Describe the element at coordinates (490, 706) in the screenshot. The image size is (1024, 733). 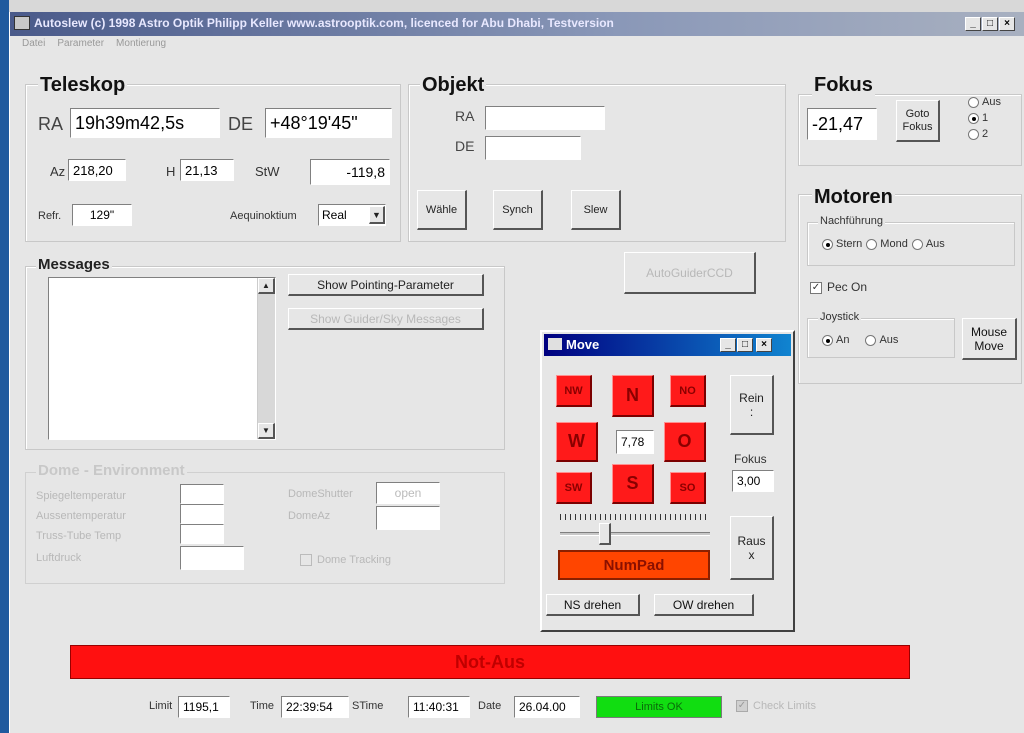
I see `date-label: Date` at that location.